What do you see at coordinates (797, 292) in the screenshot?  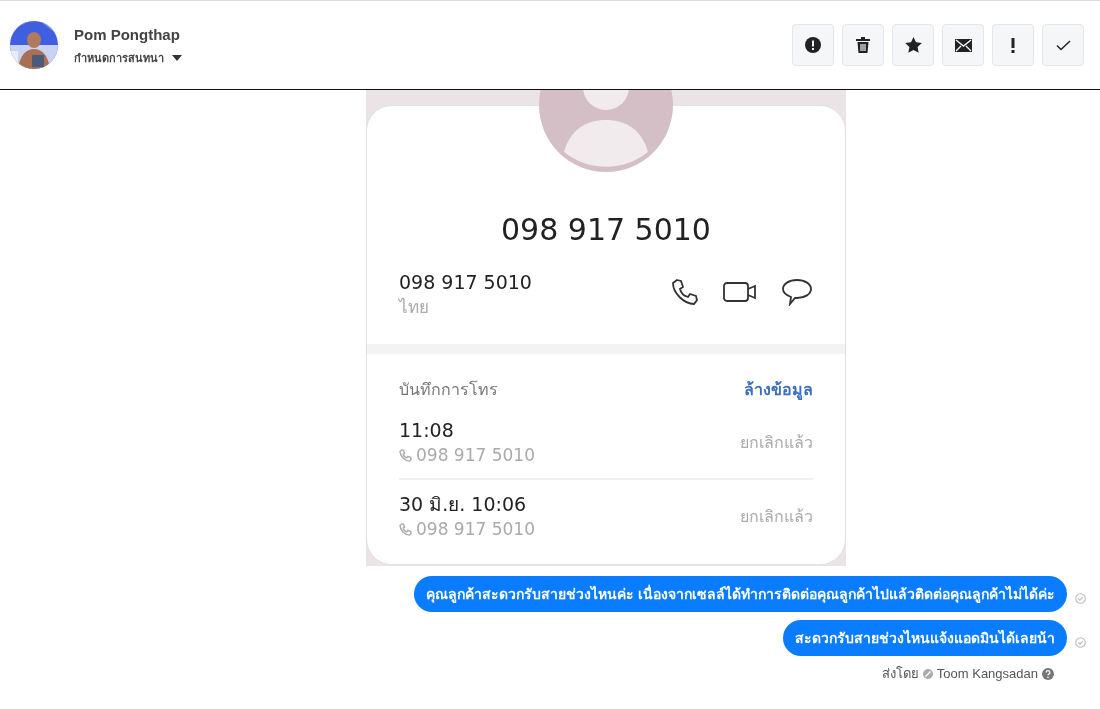 I see `chat-icon` at bounding box center [797, 292].